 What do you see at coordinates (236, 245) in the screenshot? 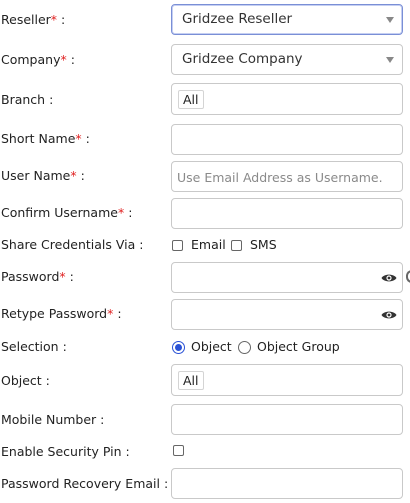
I see `share-sms-checkbox` at bounding box center [236, 245].